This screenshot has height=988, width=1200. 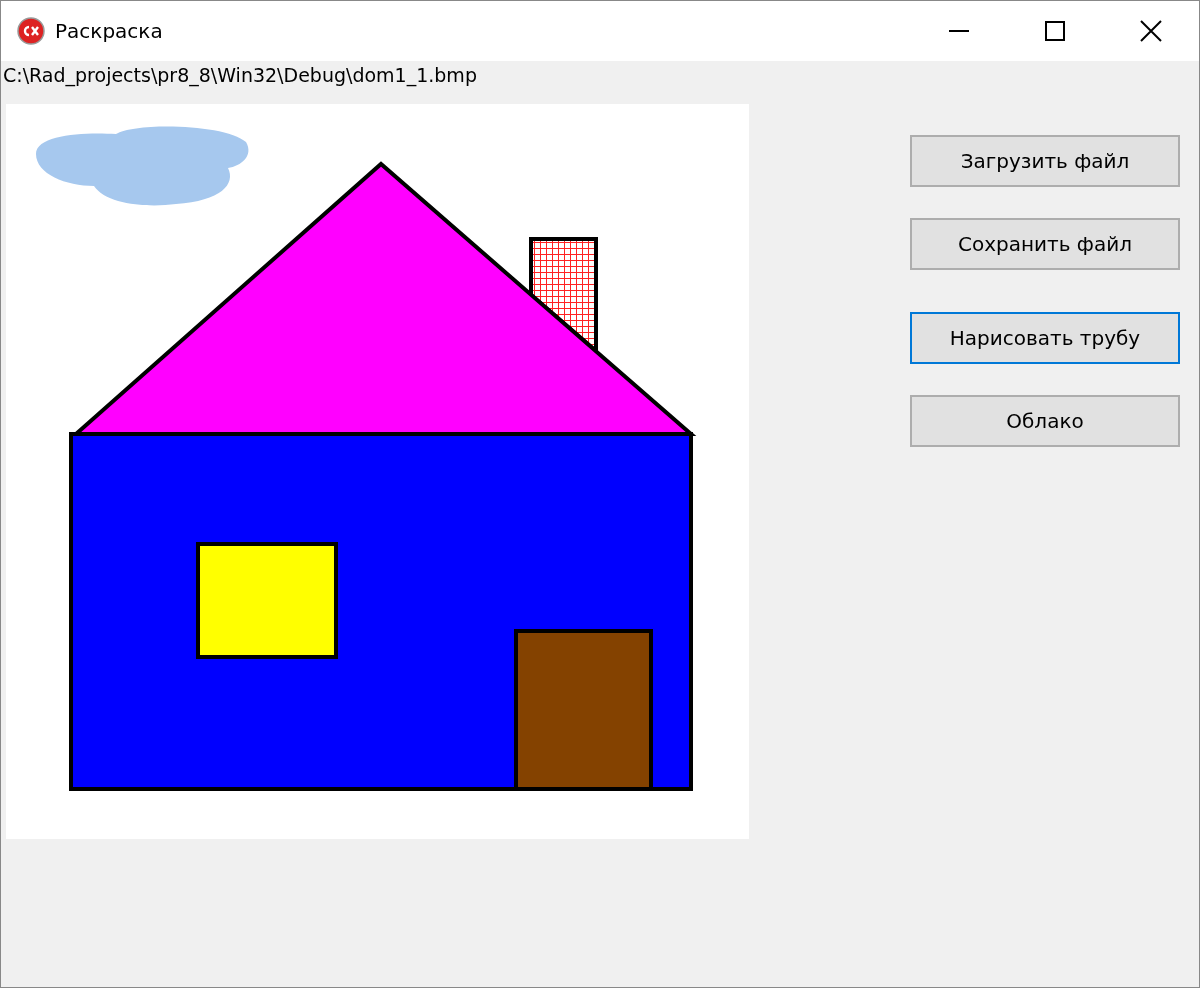 I want to click on maximize-icon, so click(x=1055, y=31).